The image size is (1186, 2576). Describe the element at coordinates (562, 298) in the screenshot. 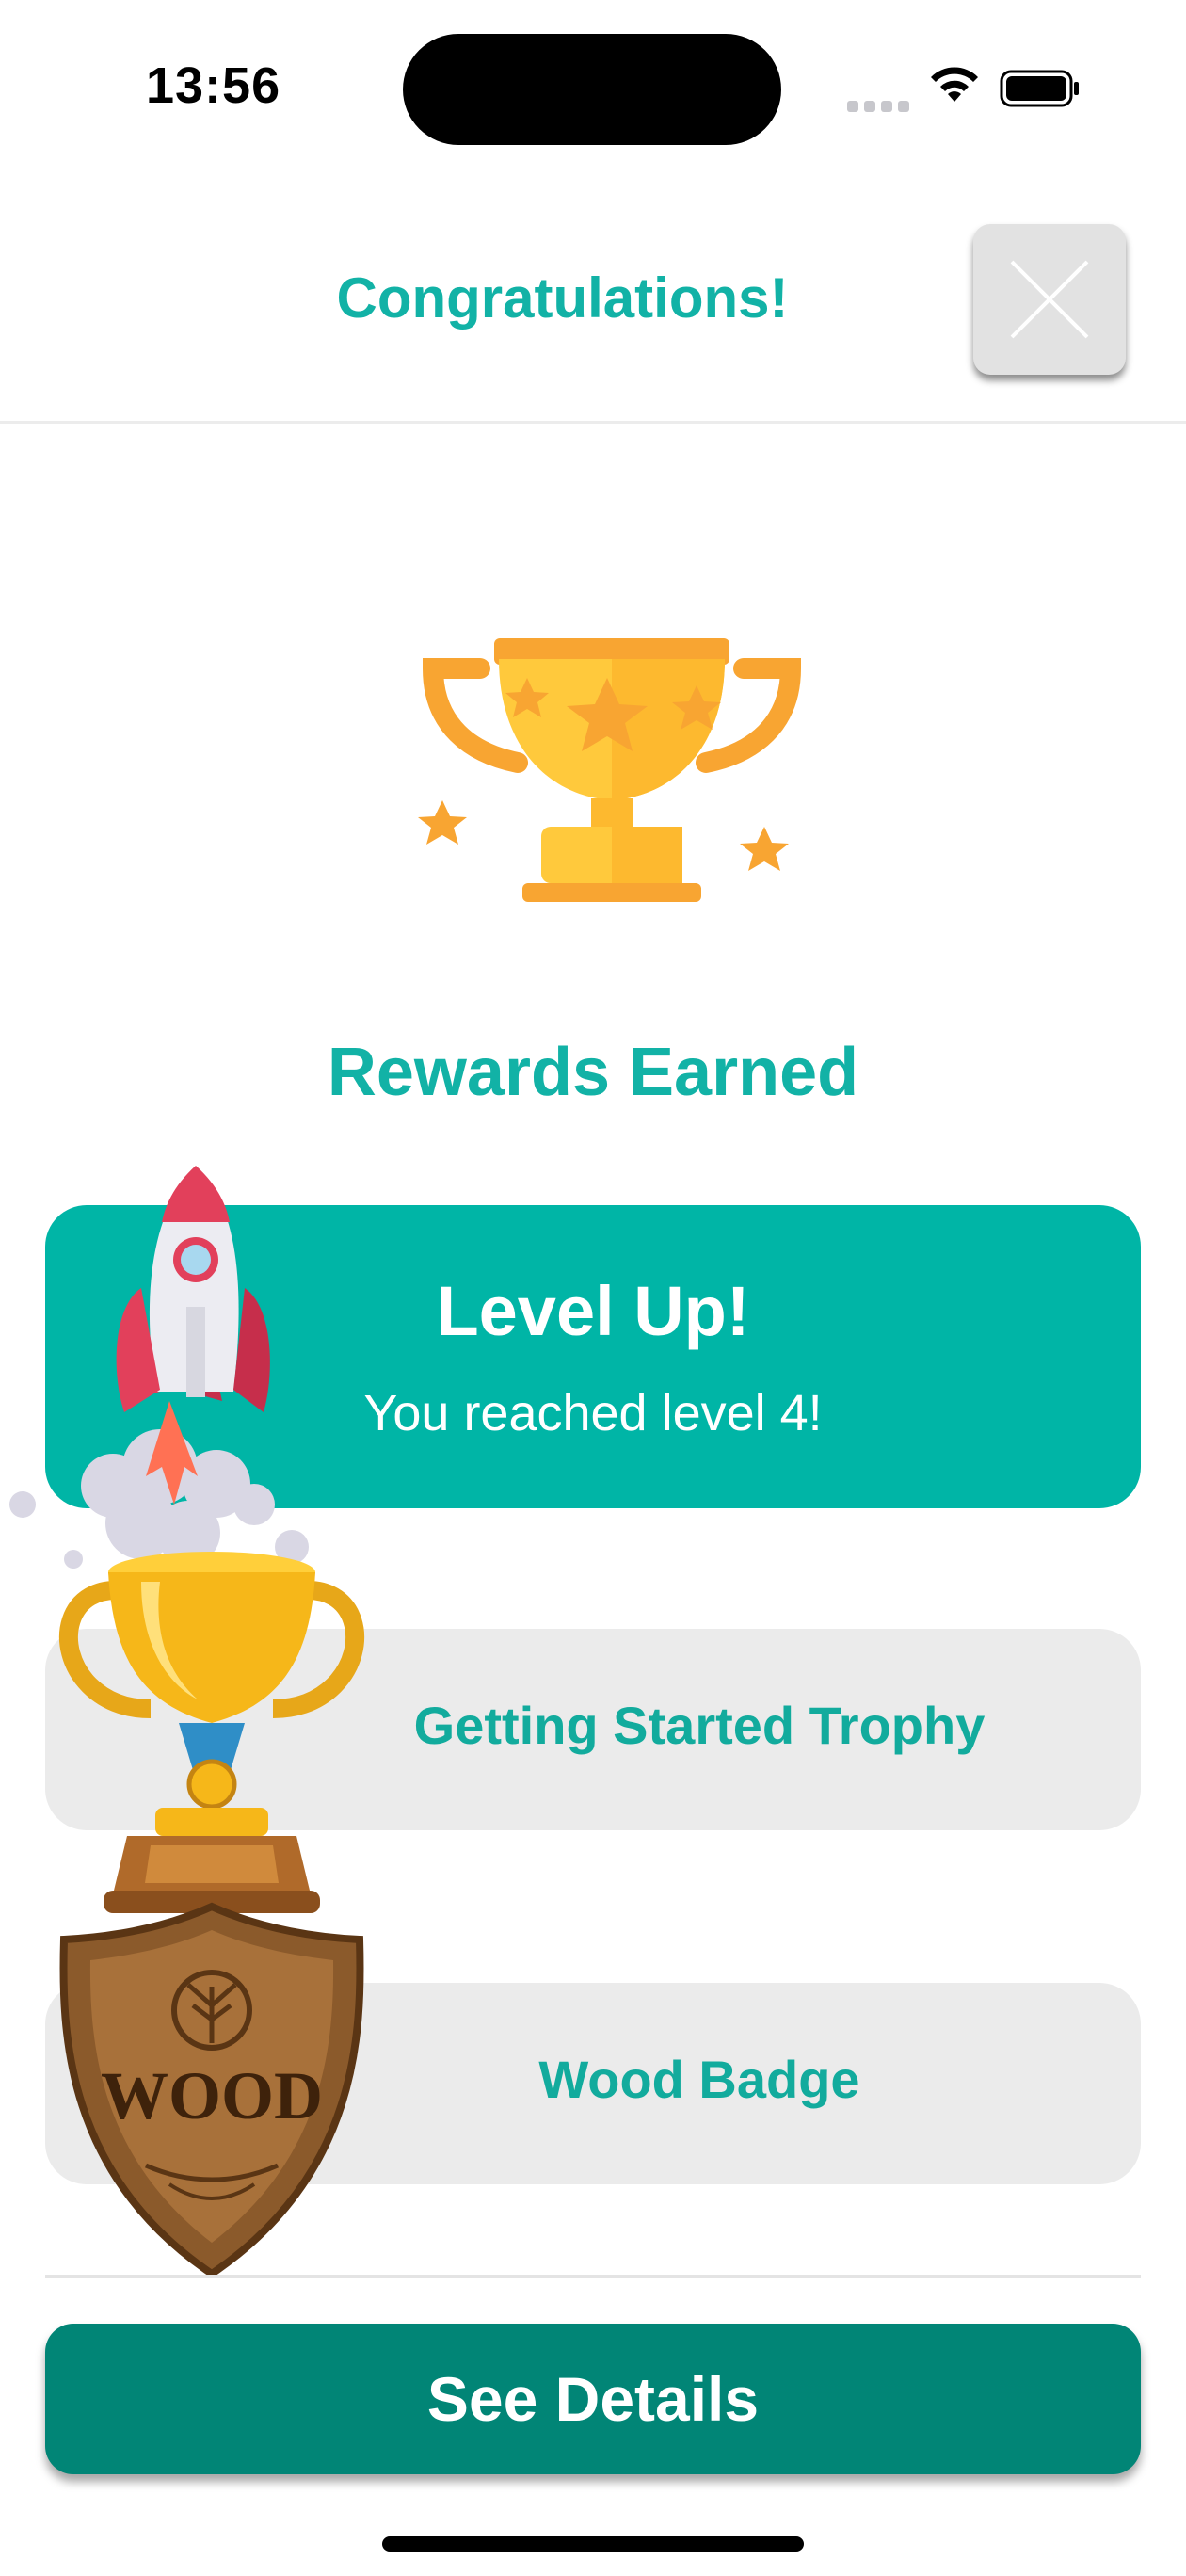

I see `page-title: Congratulations!` at that location.